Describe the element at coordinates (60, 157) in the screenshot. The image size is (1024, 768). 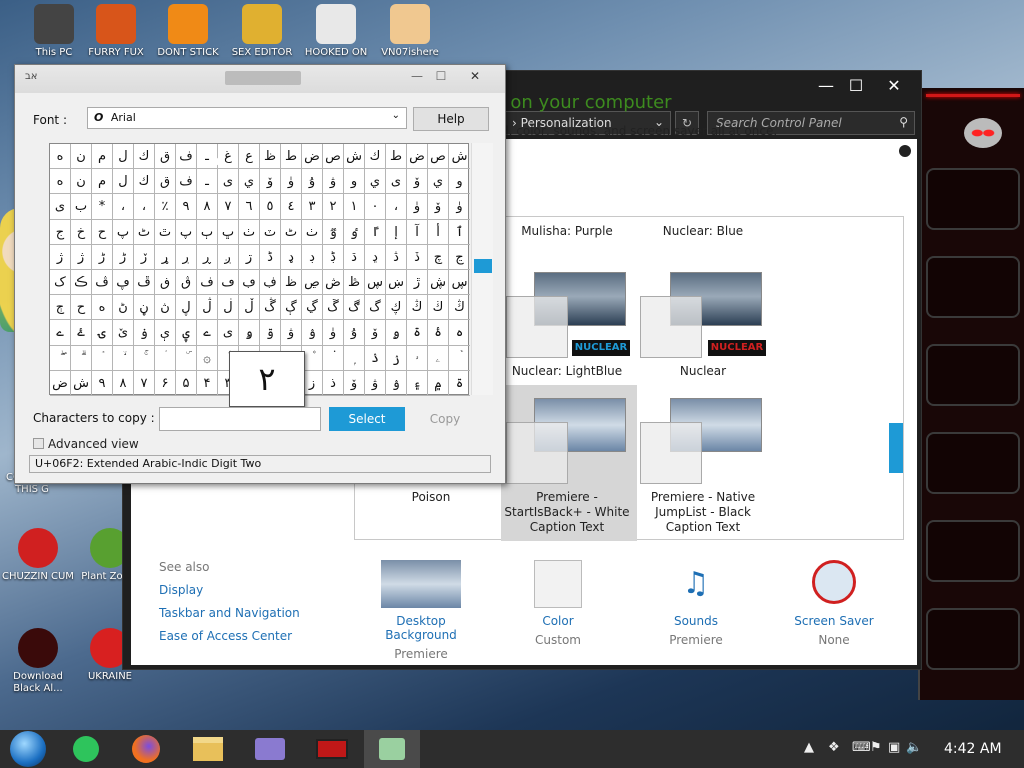
I see `char-cell: ه` at that location.